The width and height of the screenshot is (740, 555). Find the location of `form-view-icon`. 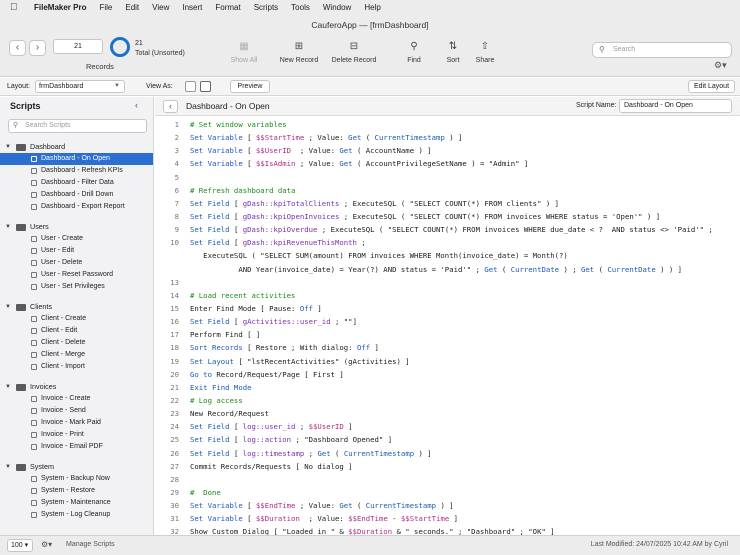

form-view-icon is located at coordinates (190, 86).